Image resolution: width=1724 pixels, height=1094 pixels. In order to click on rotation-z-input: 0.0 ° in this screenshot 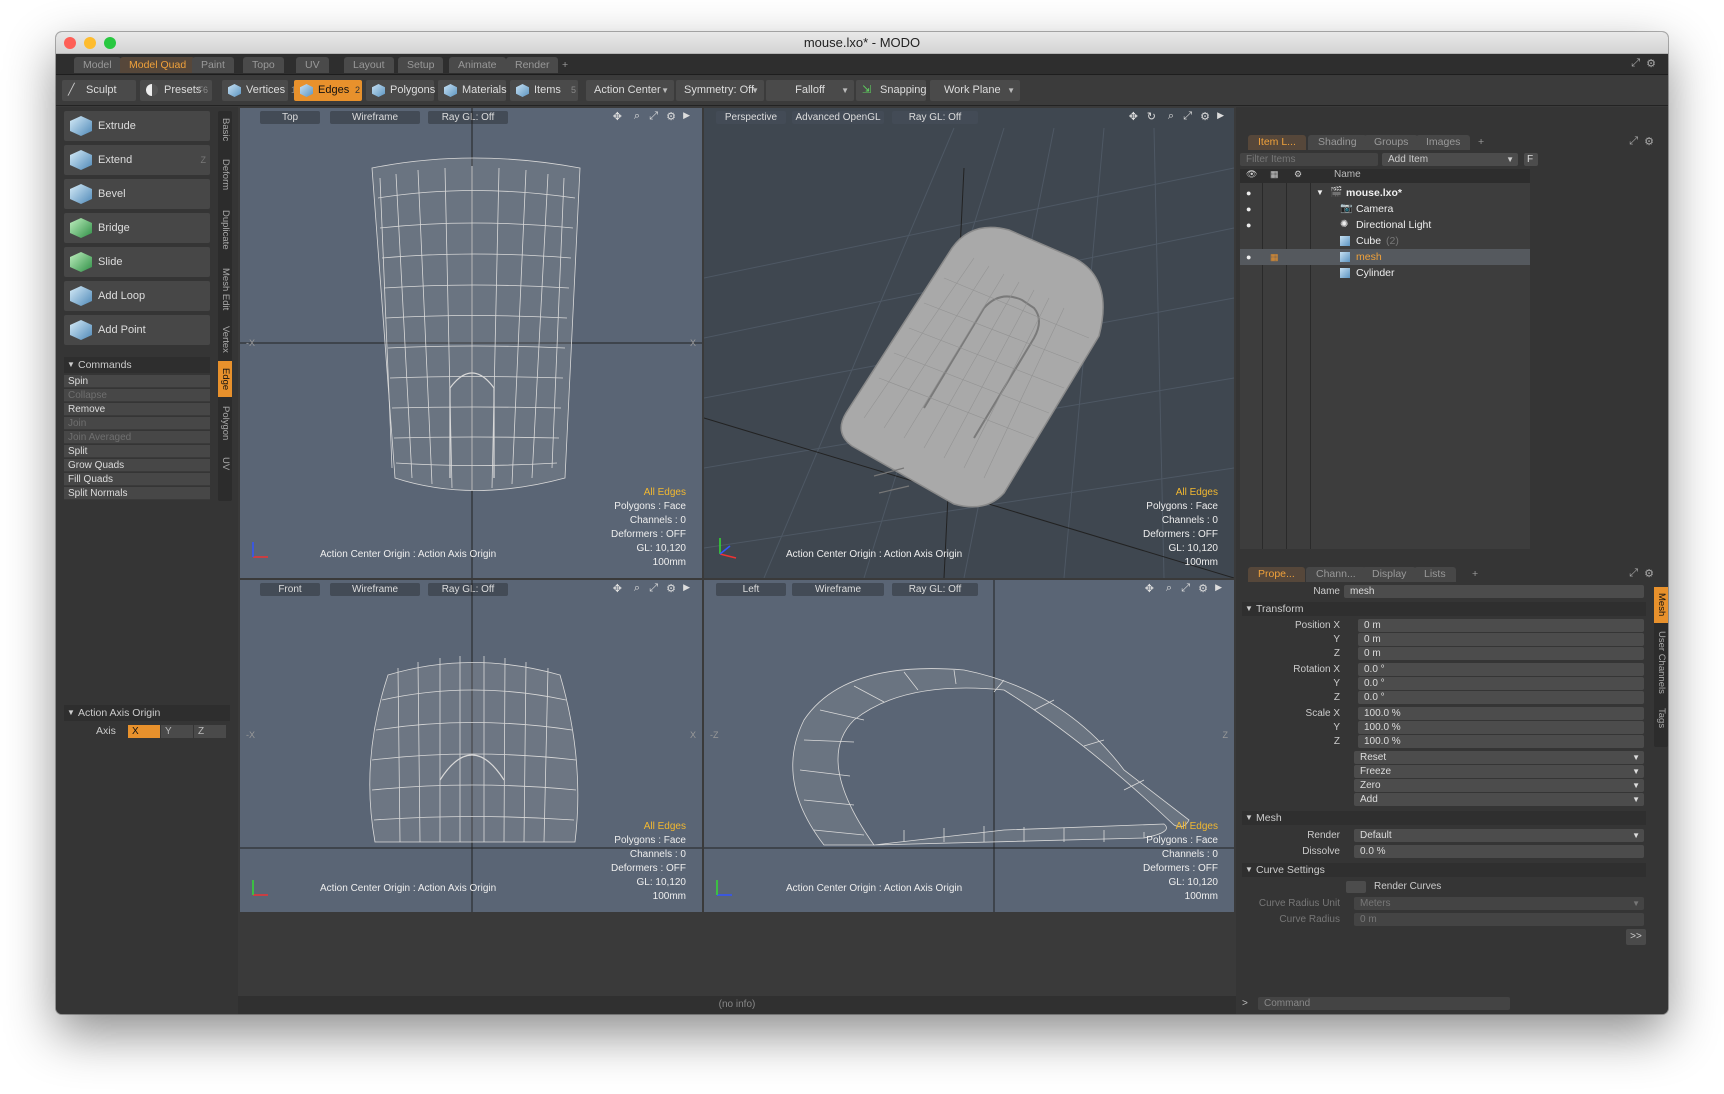, I will do `click(1501, 697)`.